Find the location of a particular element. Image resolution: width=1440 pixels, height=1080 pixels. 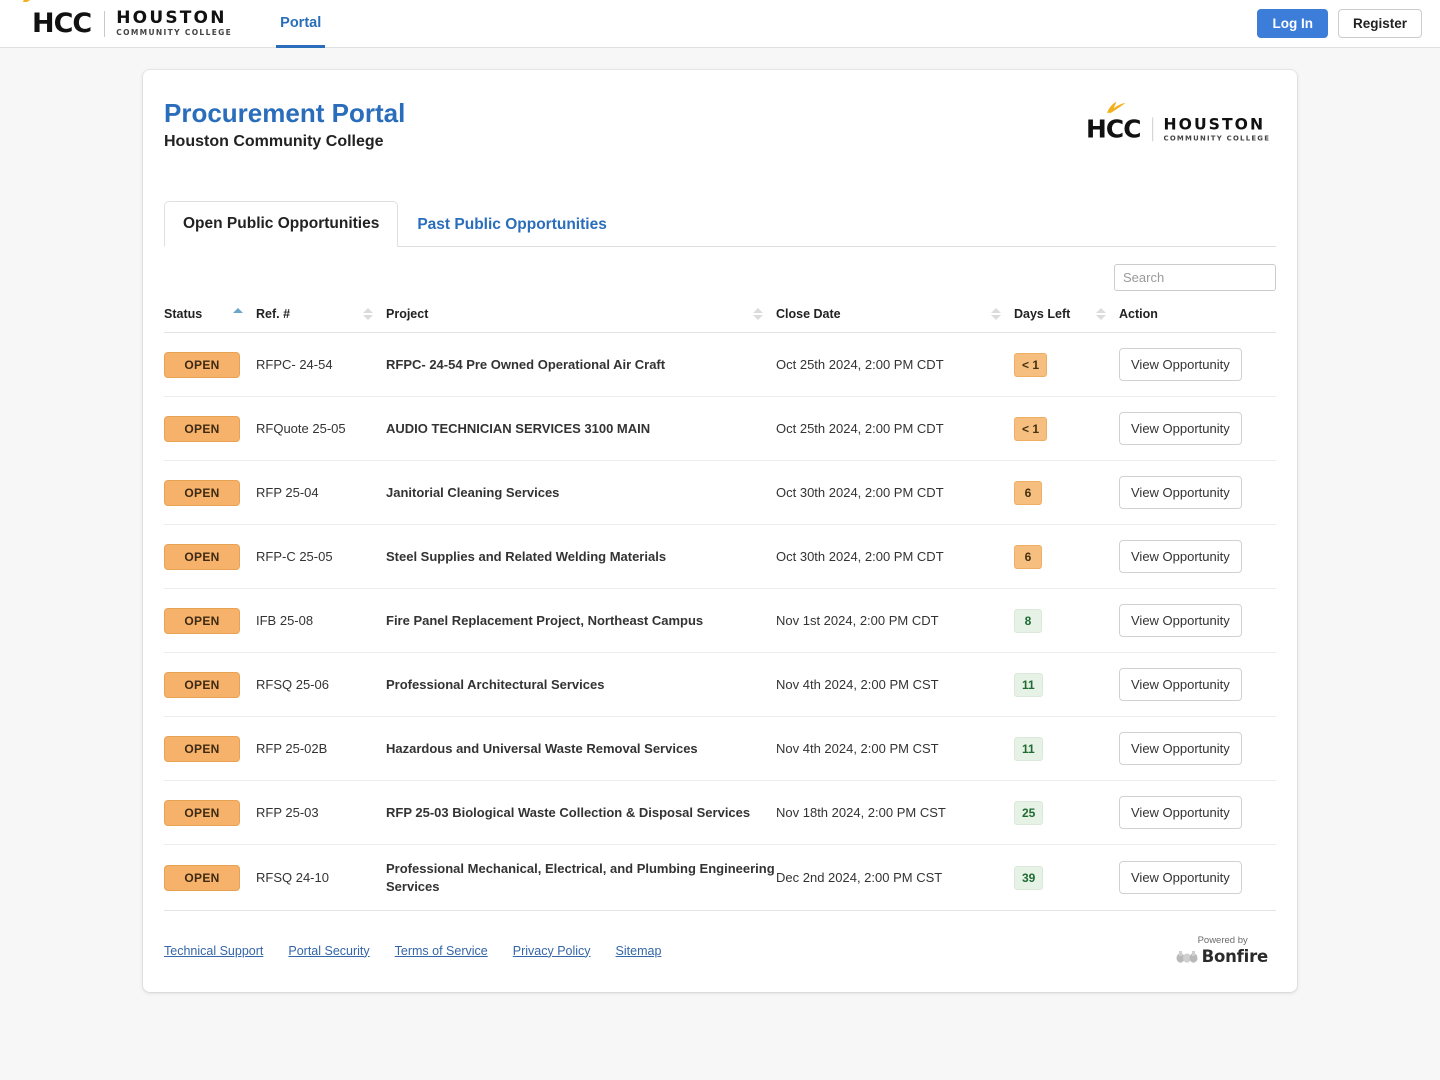

card-hcc-logo: HCC HOUSTON COMMUNITY COLLEGE is located at coordinates (1177, 124).